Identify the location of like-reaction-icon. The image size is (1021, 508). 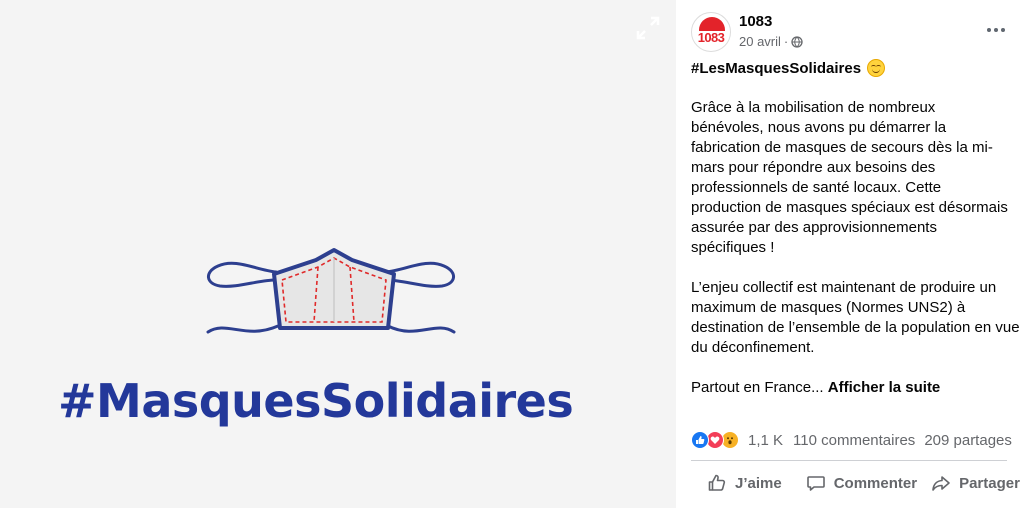
(700, 440).